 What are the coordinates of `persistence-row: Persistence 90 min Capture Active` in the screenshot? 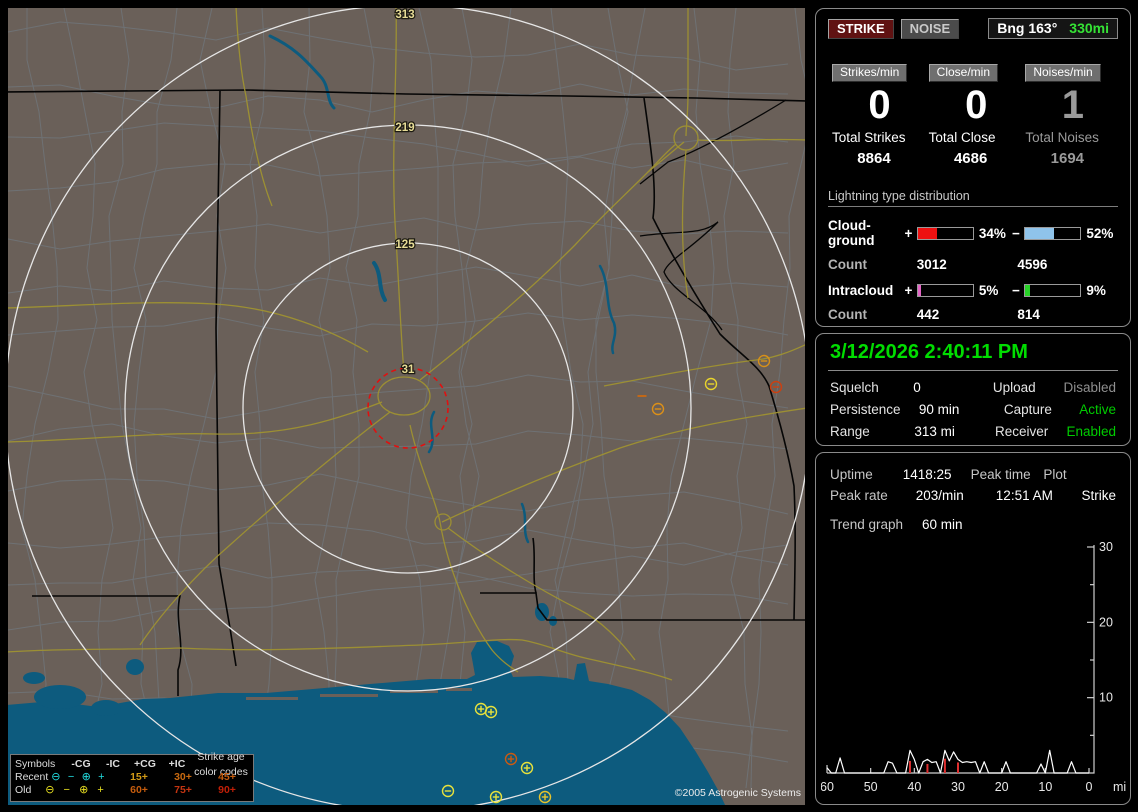 It's located at (973, 409).